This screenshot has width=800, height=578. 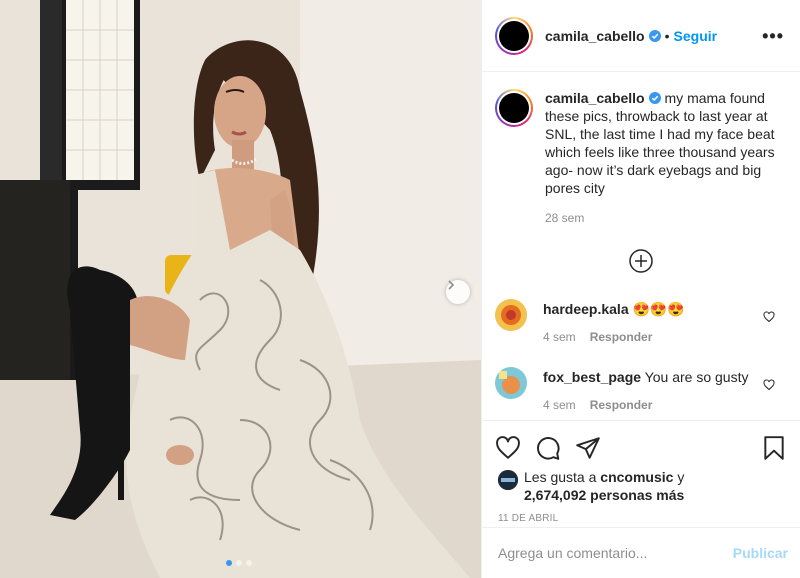 I want to click on post-date: 11 DE ABRIL, so click(x=641, y=514).